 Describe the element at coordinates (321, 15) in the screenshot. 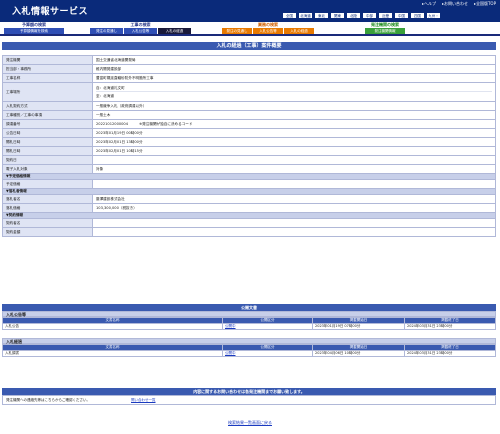

I see `area-tohoku: 東北` at that location.